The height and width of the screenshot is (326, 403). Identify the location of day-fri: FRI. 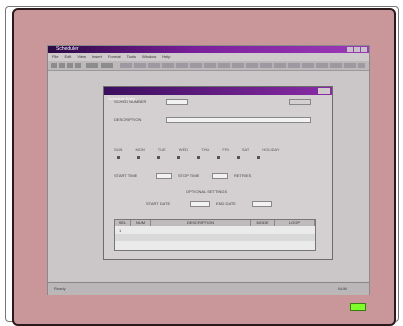
(225, 149).